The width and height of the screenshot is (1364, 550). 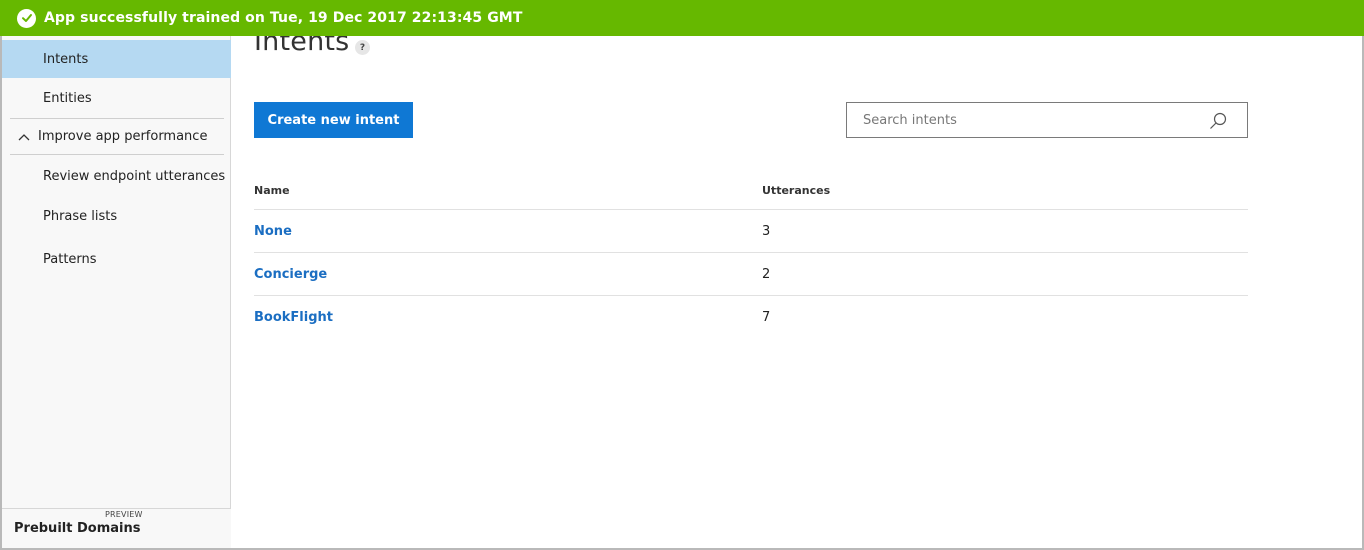 I want to click on utterance-count: 3, so click(x=766, y=231).